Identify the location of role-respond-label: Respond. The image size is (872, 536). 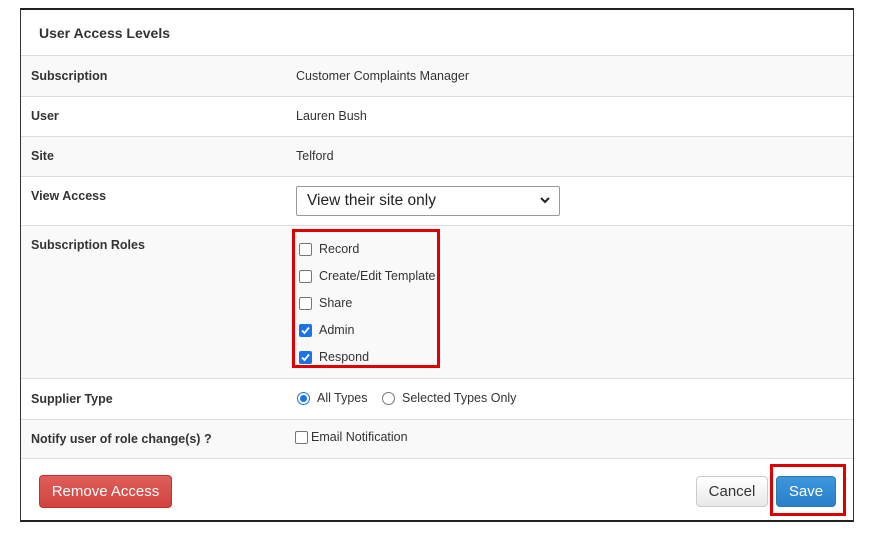
(344, 357).